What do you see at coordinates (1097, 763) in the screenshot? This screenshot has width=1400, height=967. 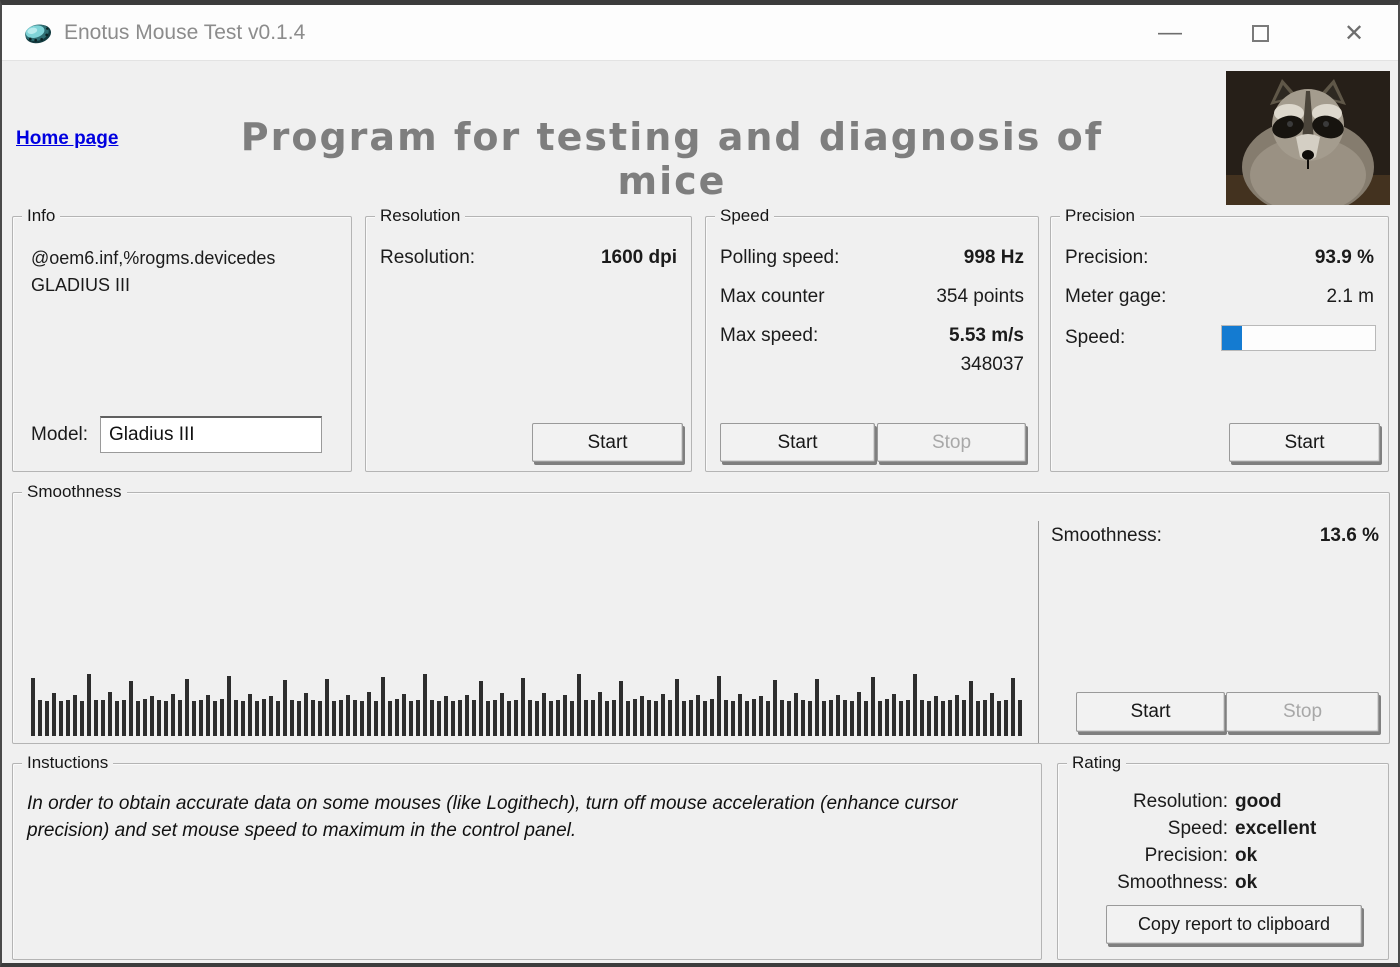 I see `rating-legend: Rating` at bounding box center [1097, 763].